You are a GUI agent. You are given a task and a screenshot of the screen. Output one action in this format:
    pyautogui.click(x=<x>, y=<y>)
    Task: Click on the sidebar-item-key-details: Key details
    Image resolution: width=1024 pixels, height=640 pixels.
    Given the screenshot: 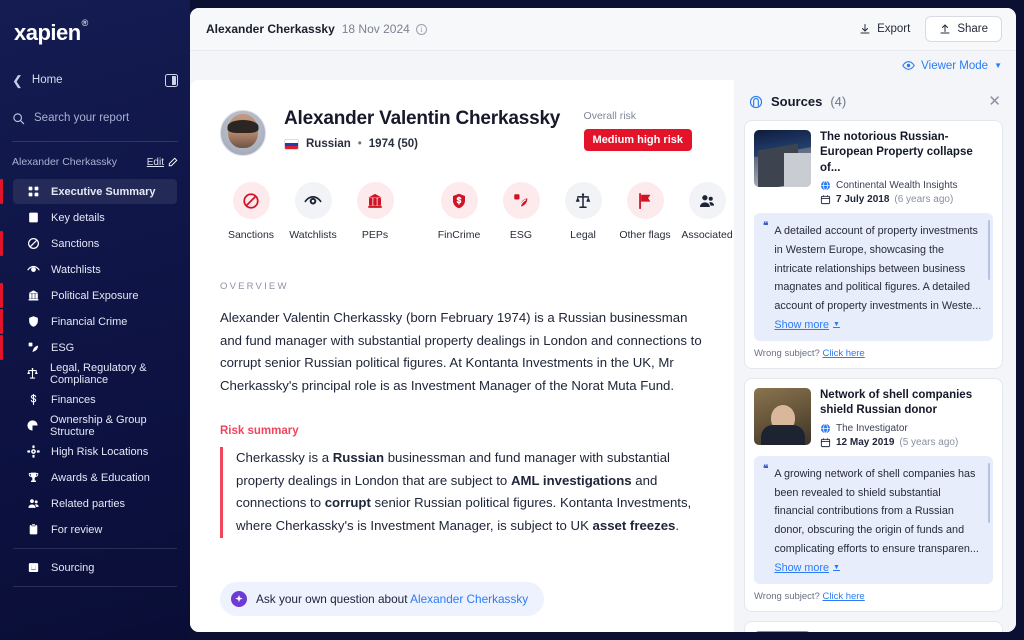 What is the action you would take?
    pyautogui.click(x=95, y=217)
    